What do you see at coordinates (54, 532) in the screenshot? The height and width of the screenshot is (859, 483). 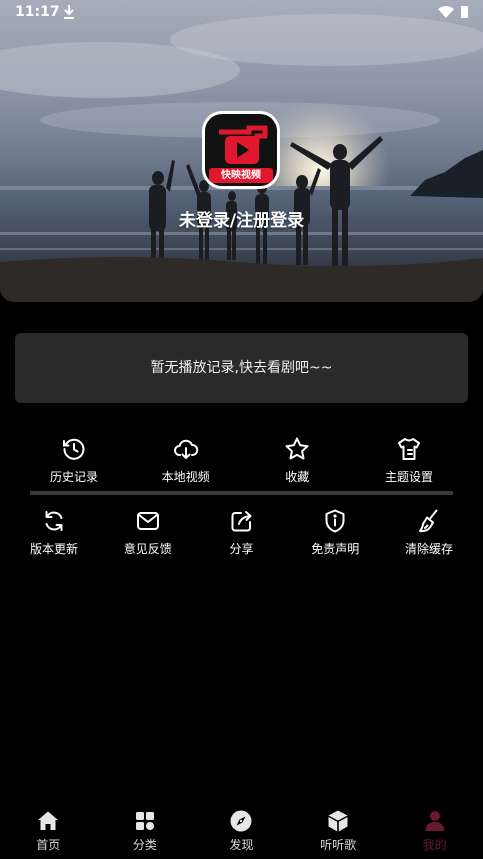 I see `version-update-button: 版本更新` at bounding box center [54, 532].